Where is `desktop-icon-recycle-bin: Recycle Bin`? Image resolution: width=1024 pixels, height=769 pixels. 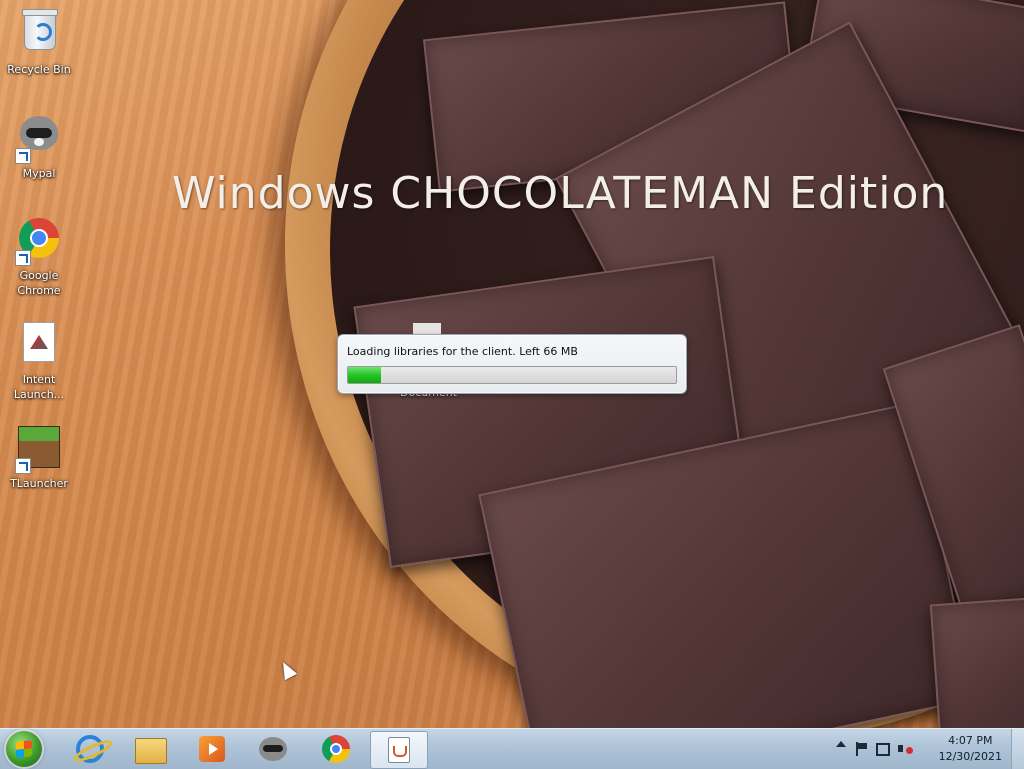 desktop-icon-recycle-bin: Recycle Bin is located at coordinates (39, 41).